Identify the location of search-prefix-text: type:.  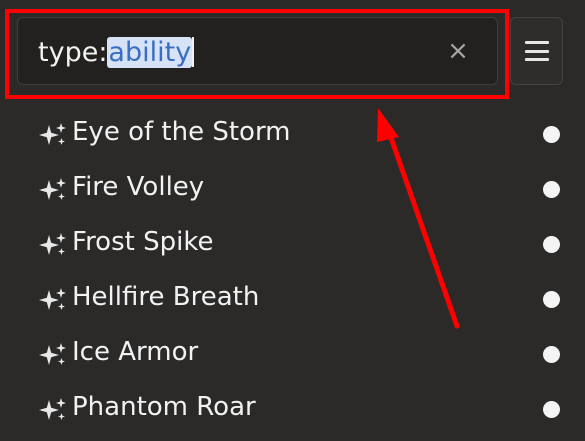
(73, 52).